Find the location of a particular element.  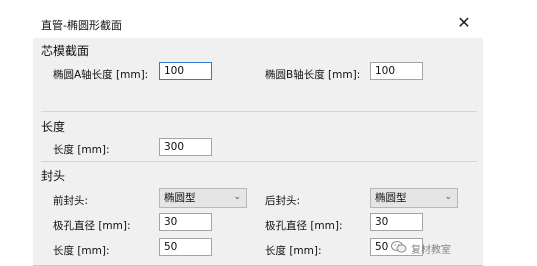

rear-head-label: 后封头: is located at coordinates (283, 201).